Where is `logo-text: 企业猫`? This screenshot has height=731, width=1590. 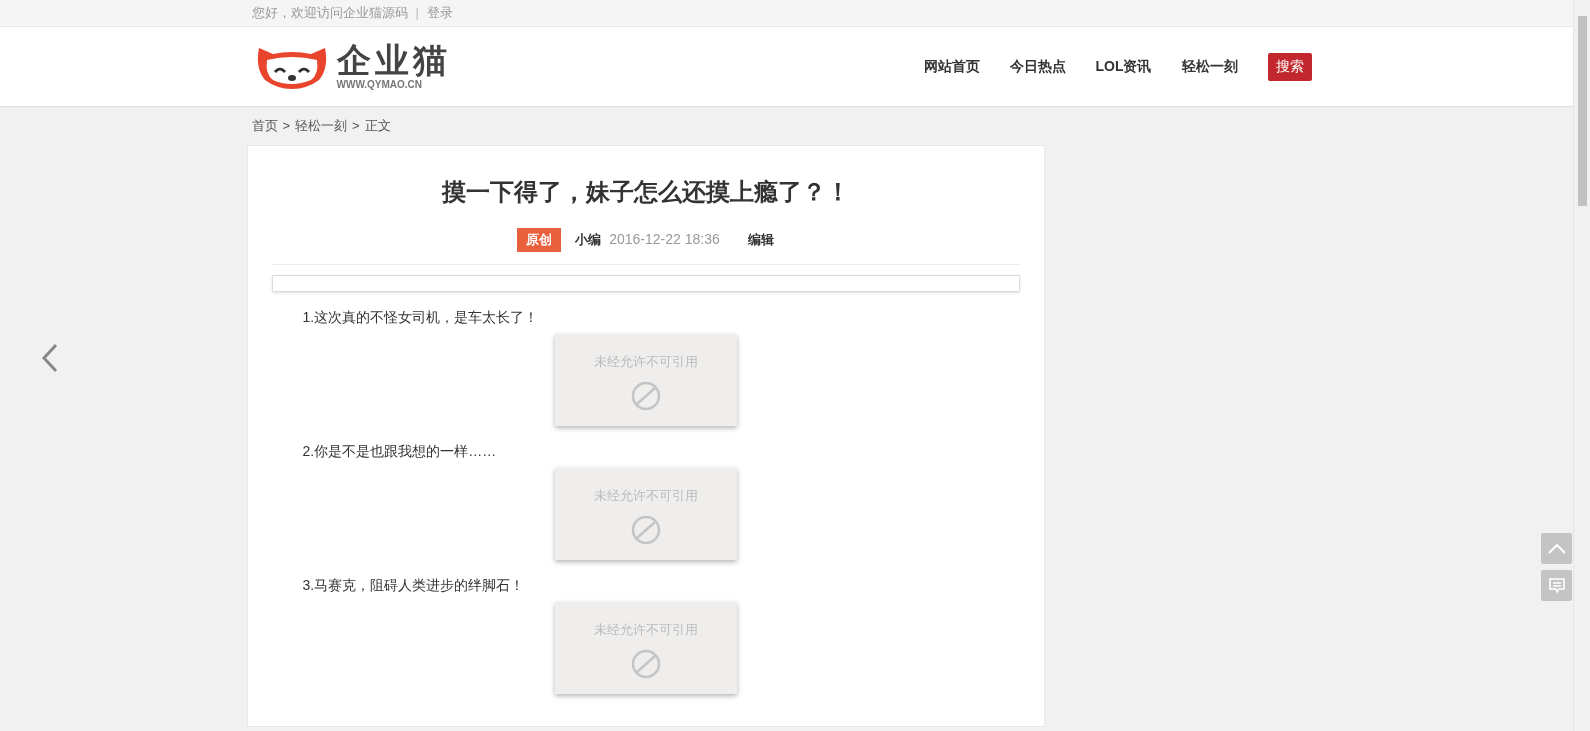
logo-text: 企业猫 is located at coordinates (393, 60).